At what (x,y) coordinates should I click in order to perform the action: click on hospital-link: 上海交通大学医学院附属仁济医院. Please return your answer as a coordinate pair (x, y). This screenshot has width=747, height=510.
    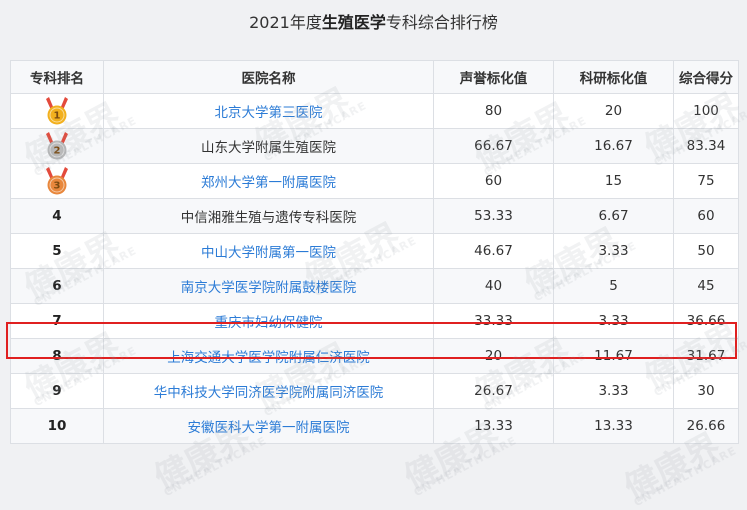
    Looking at the image, I should click on (268, 358).